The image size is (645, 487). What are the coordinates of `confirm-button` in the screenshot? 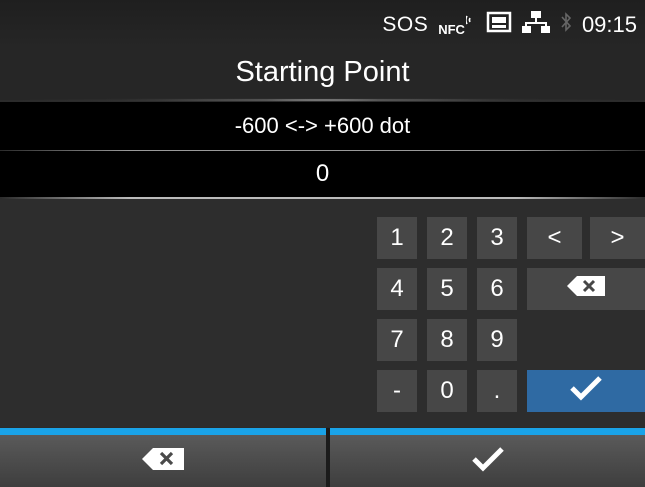 It's located at (487, 461).